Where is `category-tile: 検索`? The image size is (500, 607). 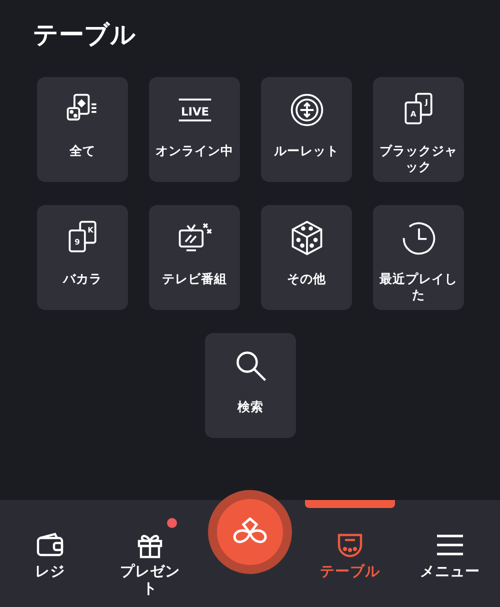
category-tile: 検索 is located at coordinates (250, 385).